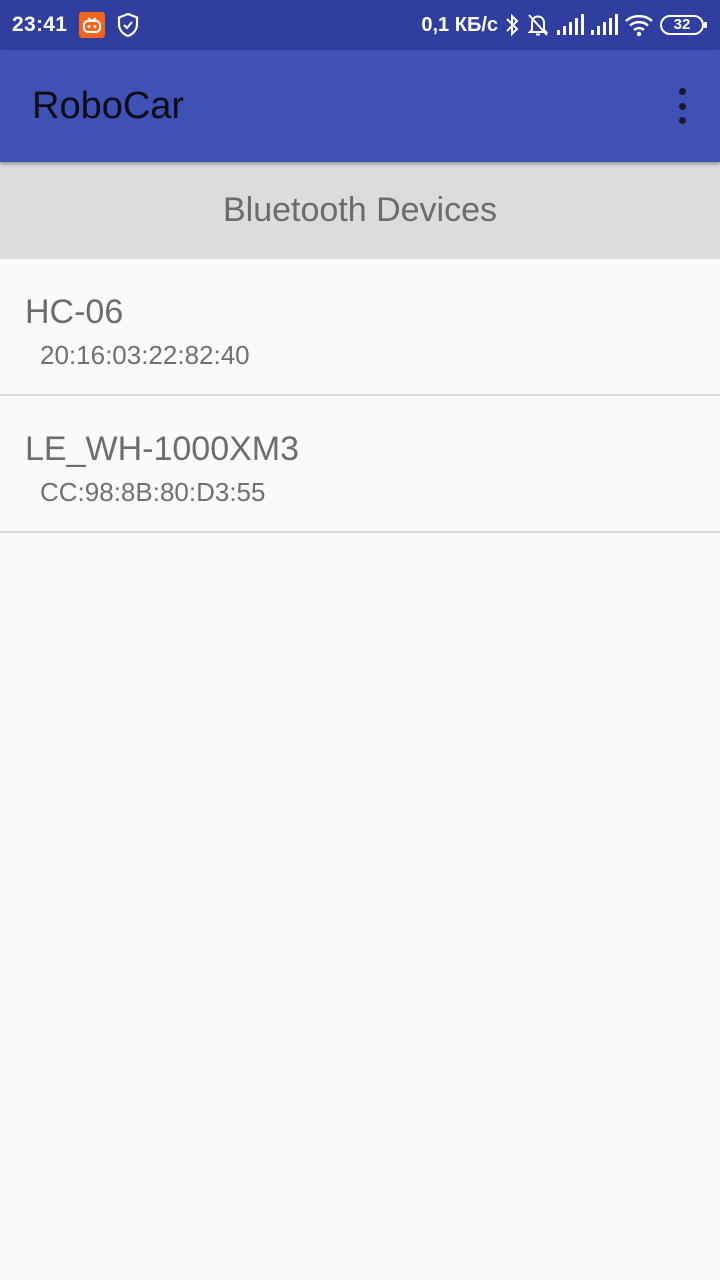  What do you see at coordinates (40, 24) in the screenshot?
I see `status-time: 23:41` at bounding box center [40, 24].